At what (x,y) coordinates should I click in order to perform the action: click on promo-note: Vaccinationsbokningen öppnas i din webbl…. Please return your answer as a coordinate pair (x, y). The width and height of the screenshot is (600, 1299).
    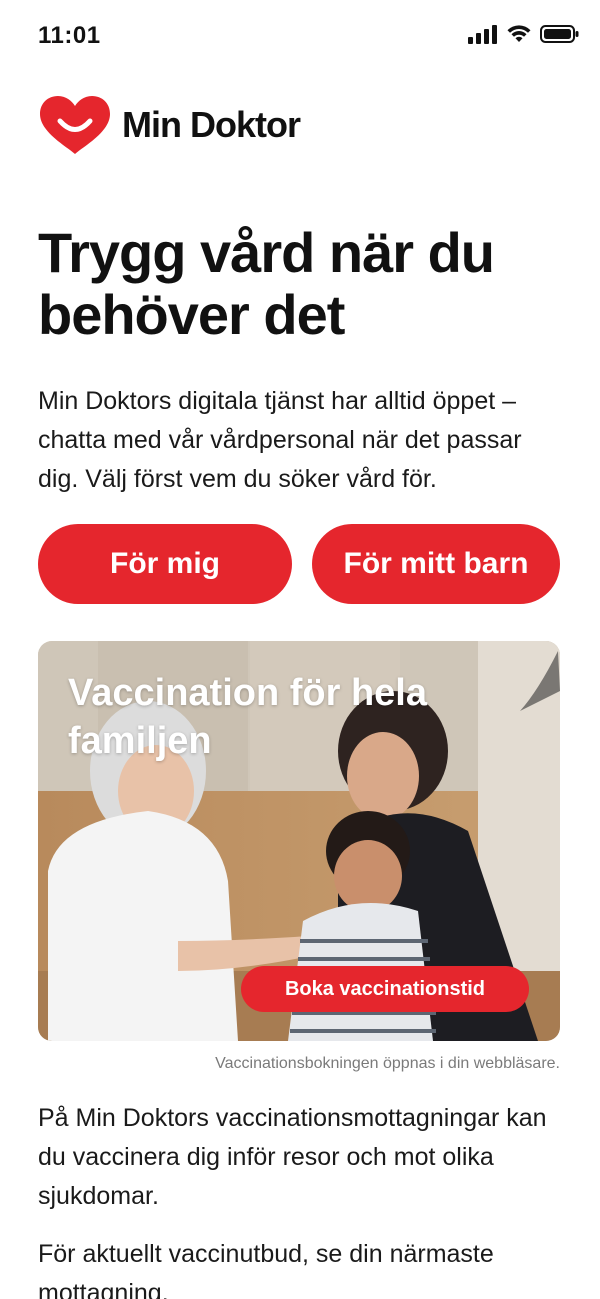
    Looking at the image, I should click on (387, 1063).